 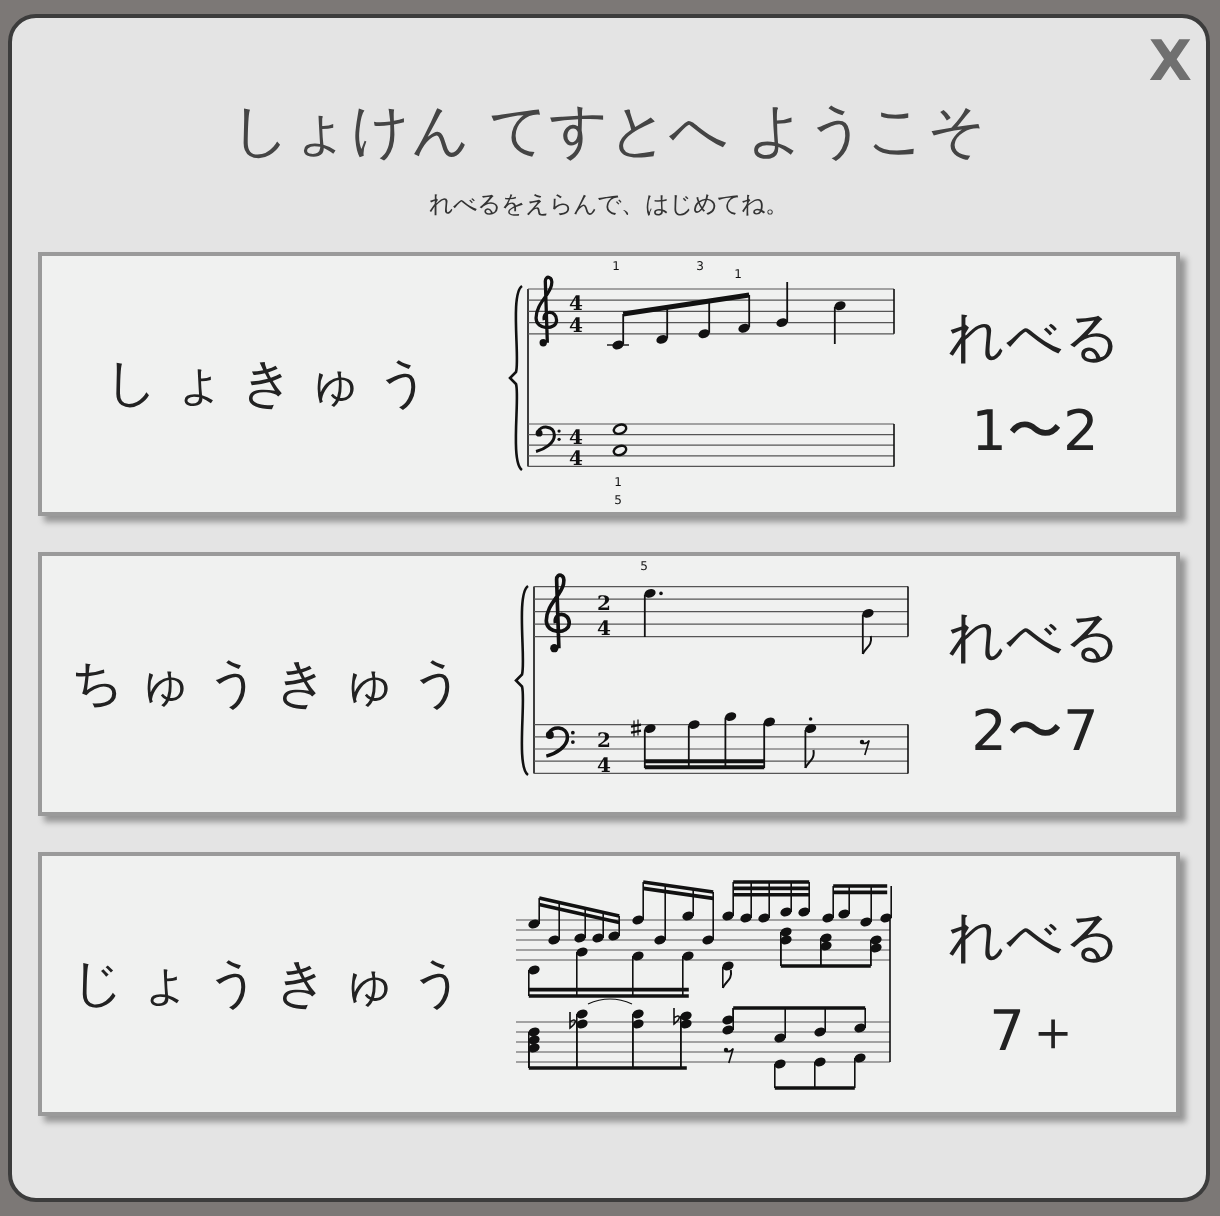 I want to click on level-range: 1〜2, so click(x=1035, y=432).